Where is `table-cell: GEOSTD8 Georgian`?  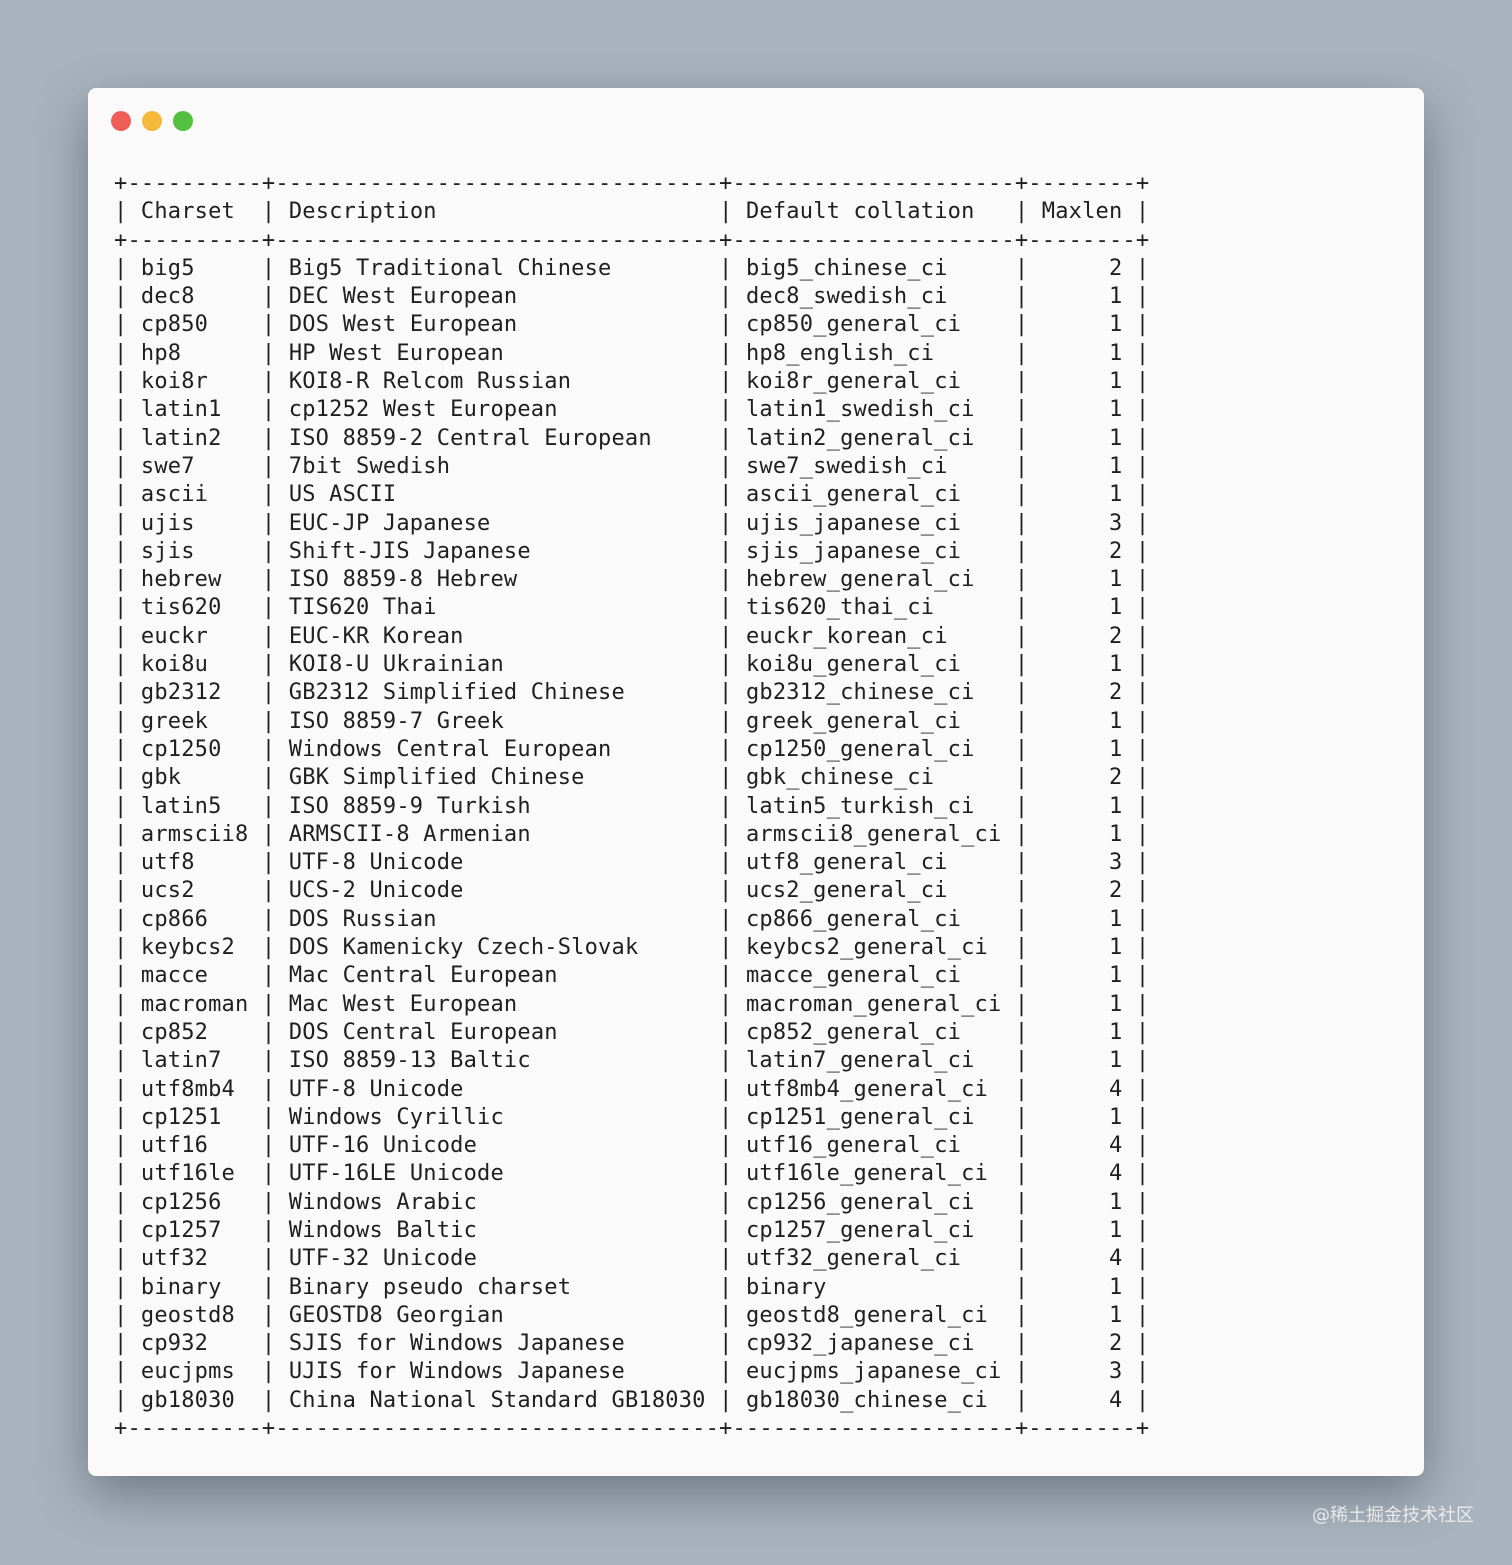 table-cell: GEOSTD8 Georgian is located at coordinates (396, 1315).